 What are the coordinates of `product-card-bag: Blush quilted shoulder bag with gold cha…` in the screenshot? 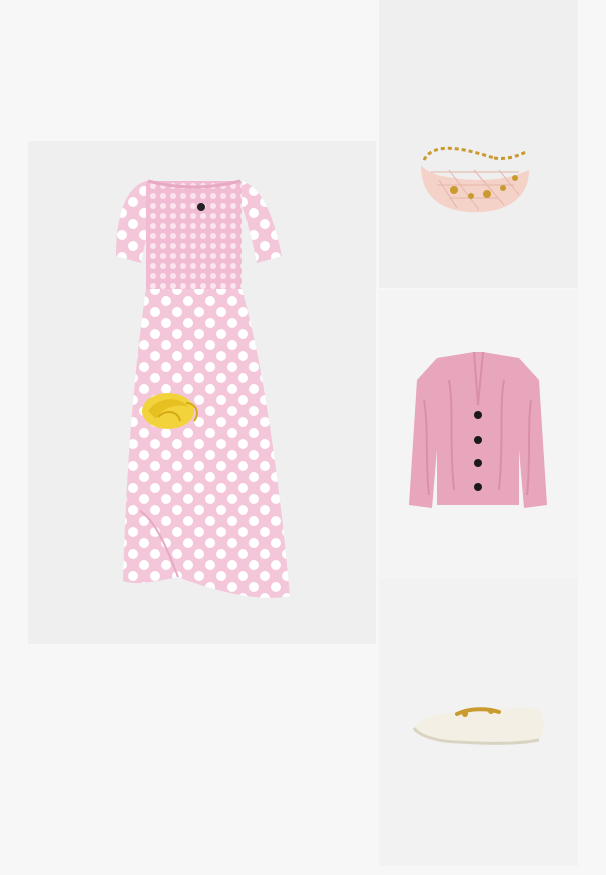 It's located at (478, 144).